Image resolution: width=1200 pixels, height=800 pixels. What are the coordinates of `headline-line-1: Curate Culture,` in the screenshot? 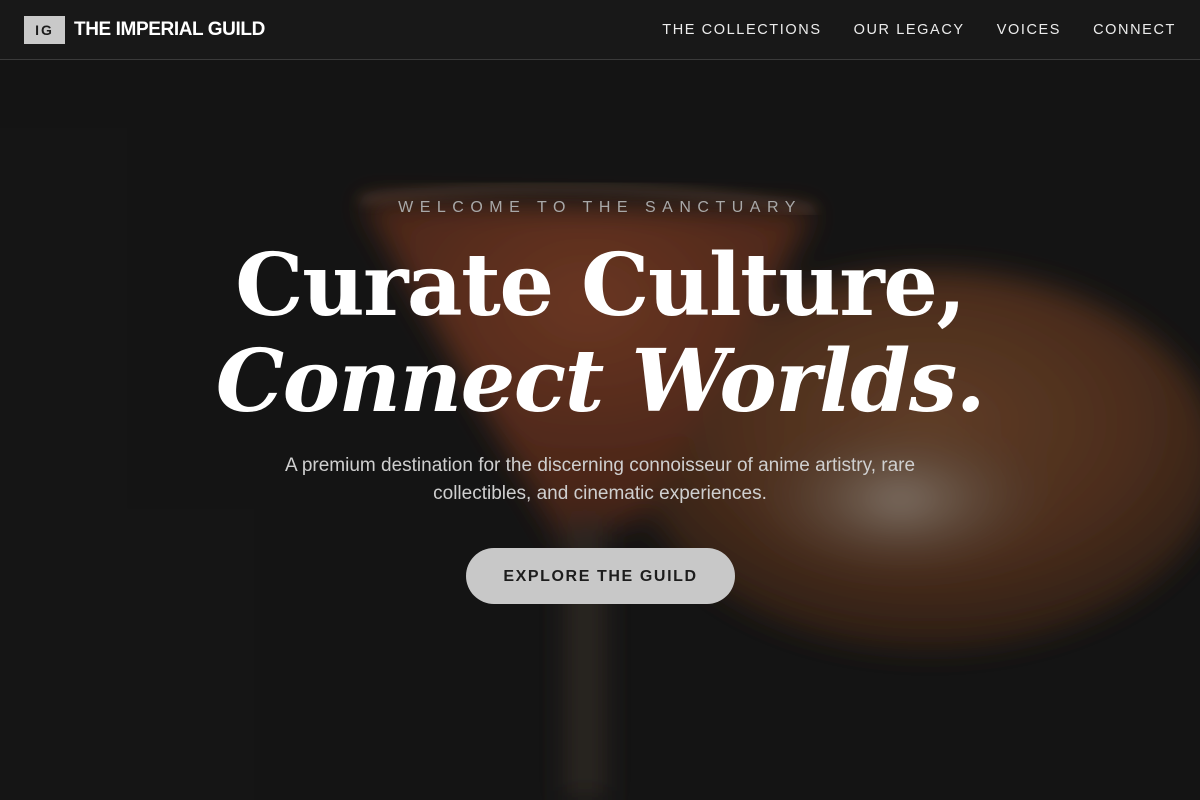 It's located at (600, 285).